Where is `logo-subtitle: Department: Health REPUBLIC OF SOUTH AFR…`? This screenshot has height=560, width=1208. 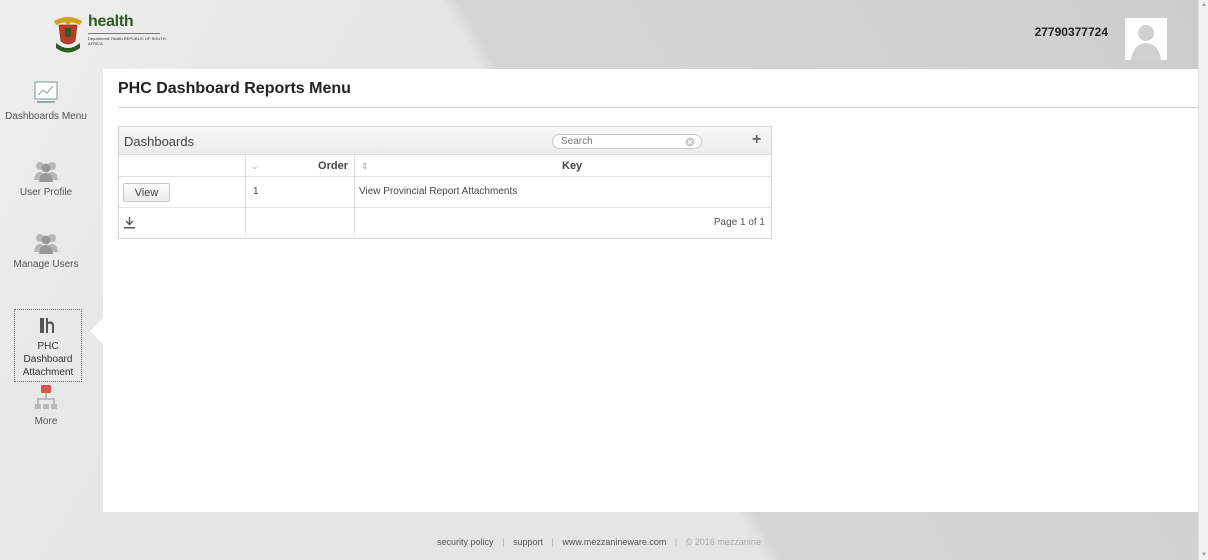
logo-subtitle: Department: Health REPUBLIC OF SOUTH AFR… is located at coordinates (127, 41).